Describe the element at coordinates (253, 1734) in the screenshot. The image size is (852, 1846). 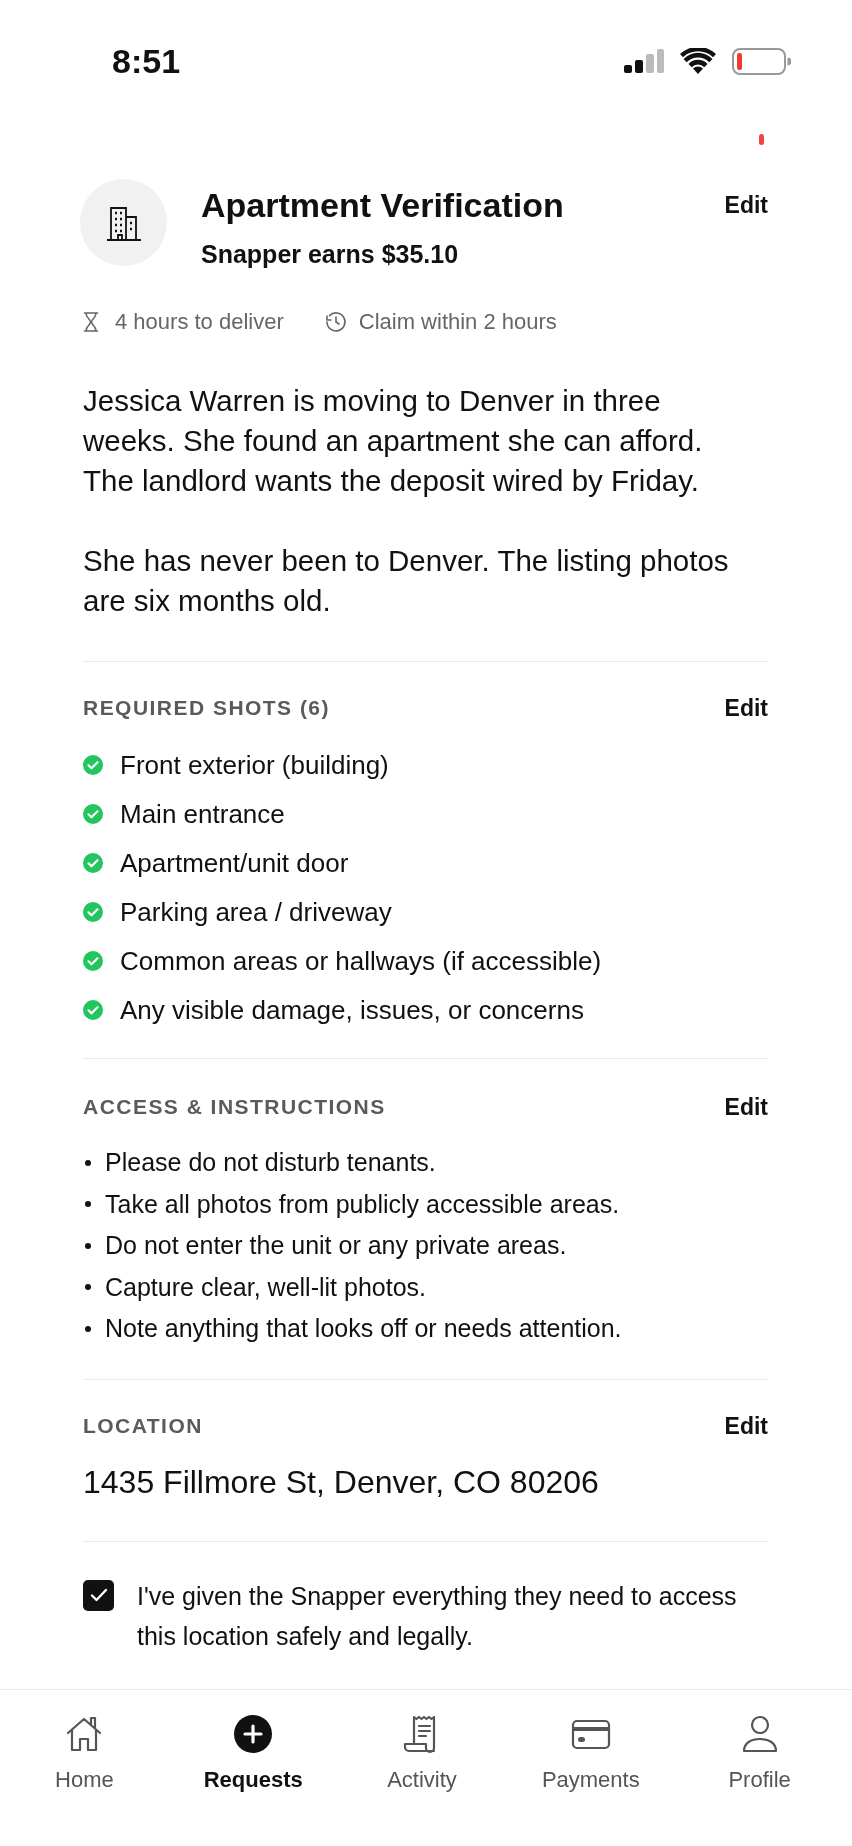
I see `plus-circle-icon` at that location.